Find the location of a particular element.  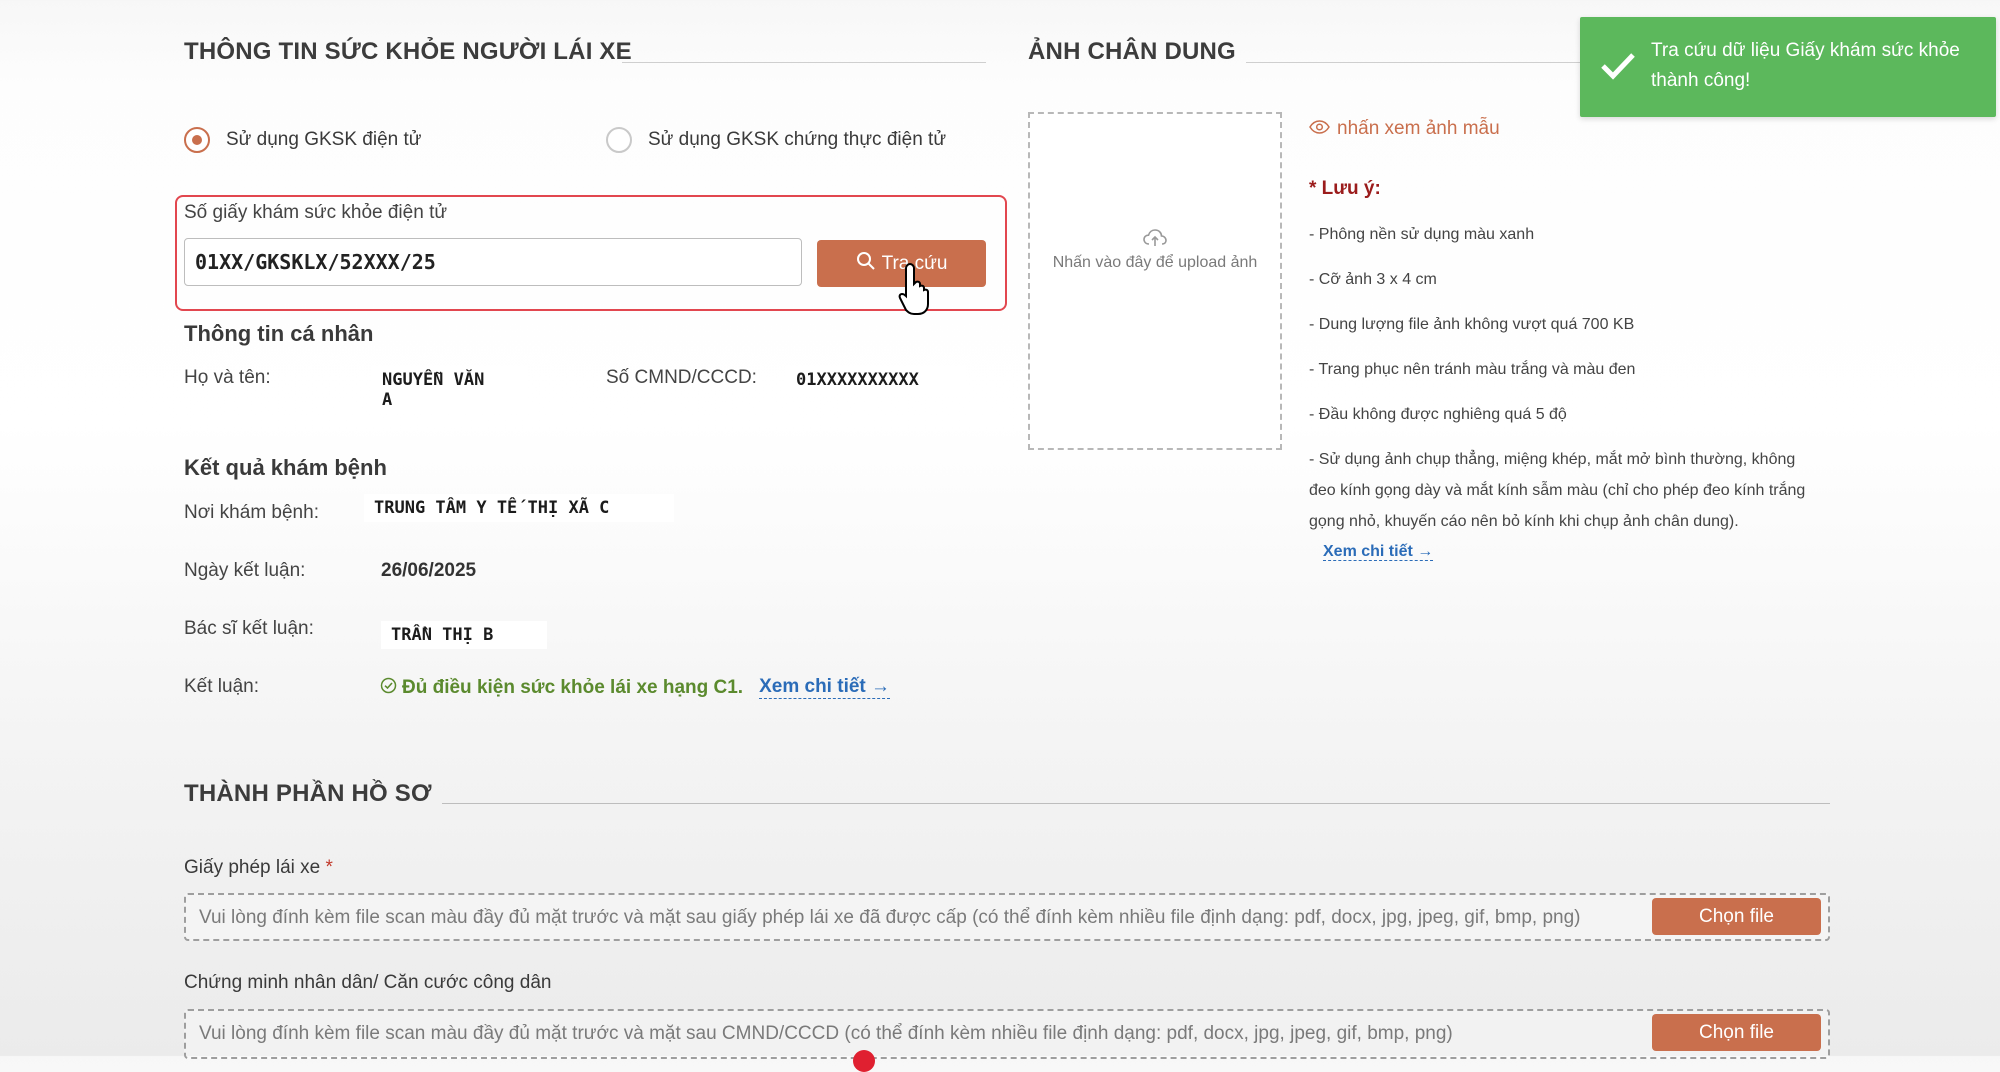

lookup-label: Số giấy khám sức khỏe điện tử is located at coordinates (316, 212).